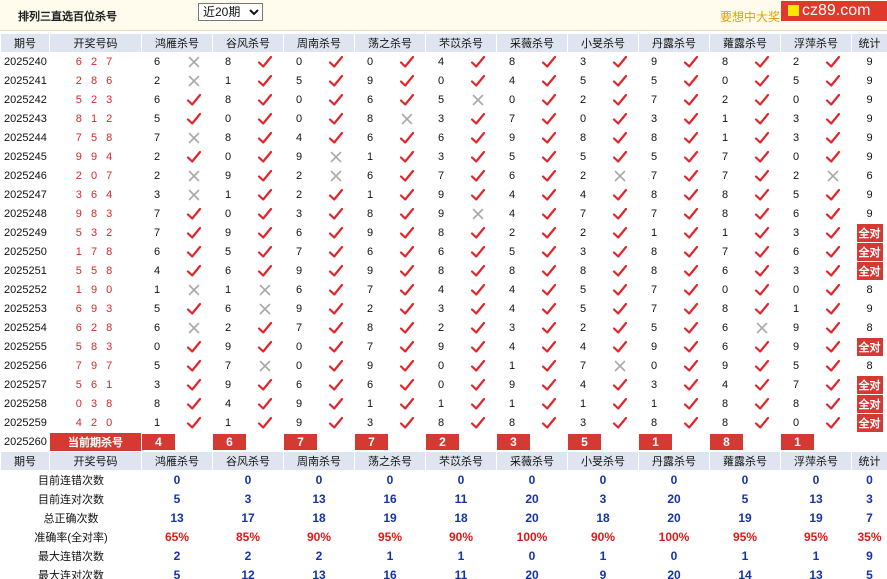  Describe the element at coordinates (95, 233) in the screenshot. I see `draw-number-cell: 5 3 2` at that location.